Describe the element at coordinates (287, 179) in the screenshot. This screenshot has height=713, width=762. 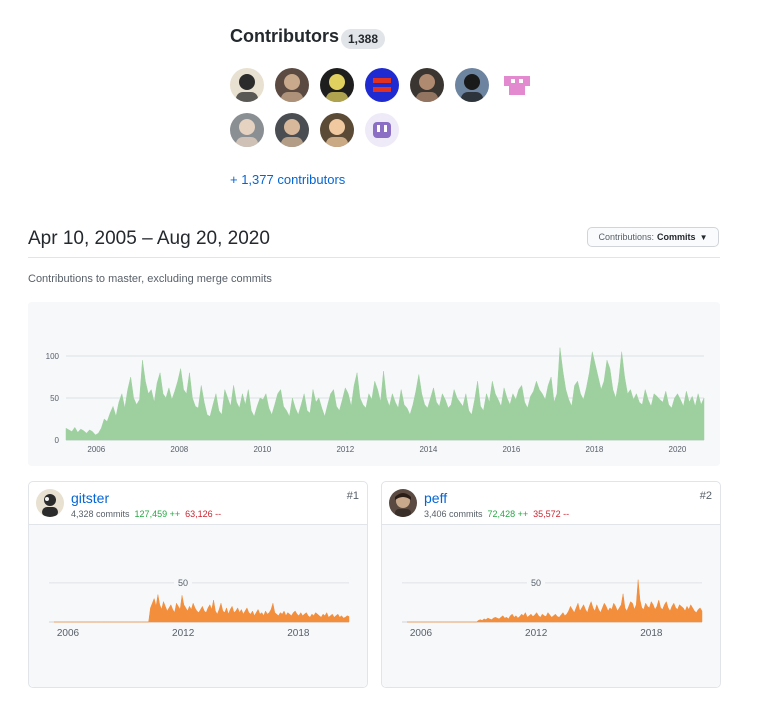
I see `more-contributors-link: + 1,377 contributors` at that location.